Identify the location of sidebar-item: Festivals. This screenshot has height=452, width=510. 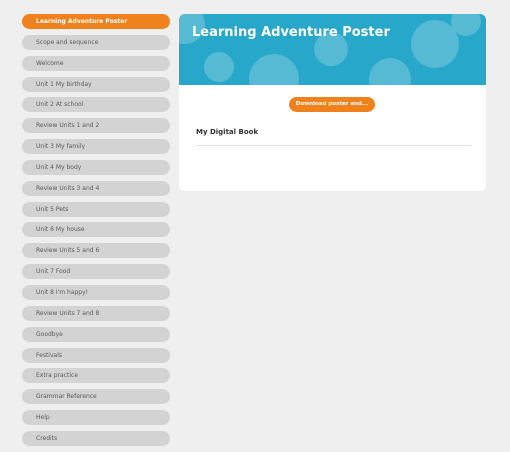
(96, 355).